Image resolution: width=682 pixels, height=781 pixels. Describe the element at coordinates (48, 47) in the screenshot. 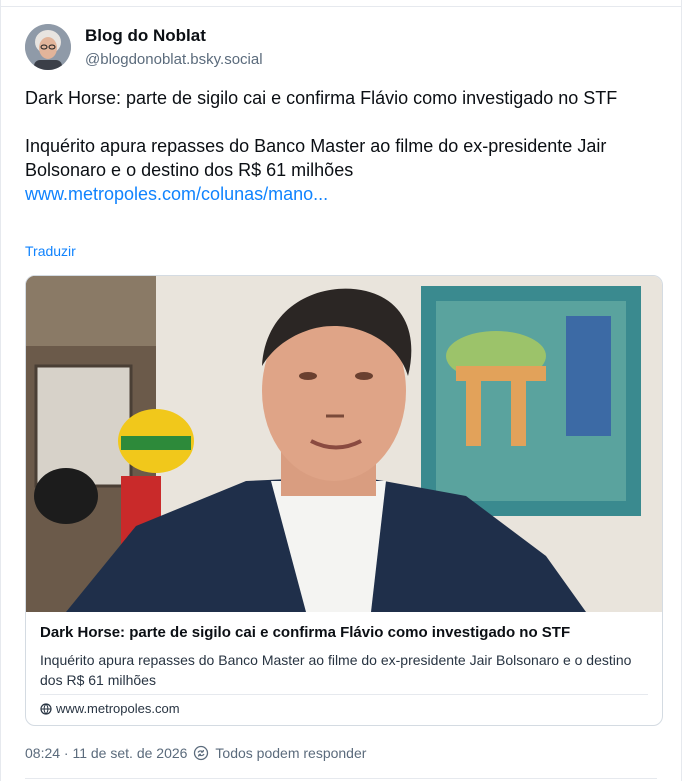

I see `avatar` at that location.